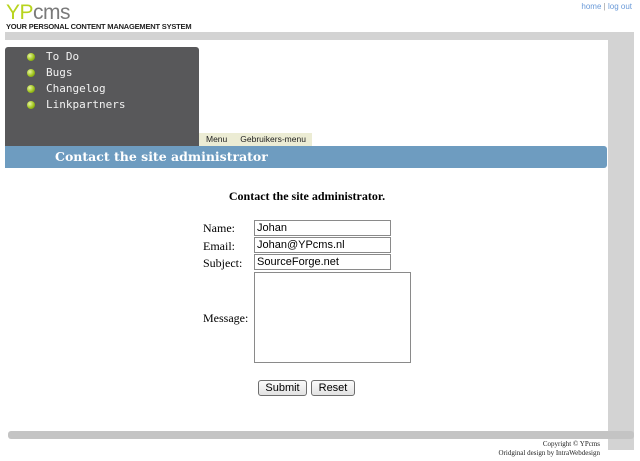 The width and height of the screenshot is (640, 461). What do you see at coordinates (219, 228) in the screenshot?
I see `name-label: Name:` at bounding box center [219, 228].